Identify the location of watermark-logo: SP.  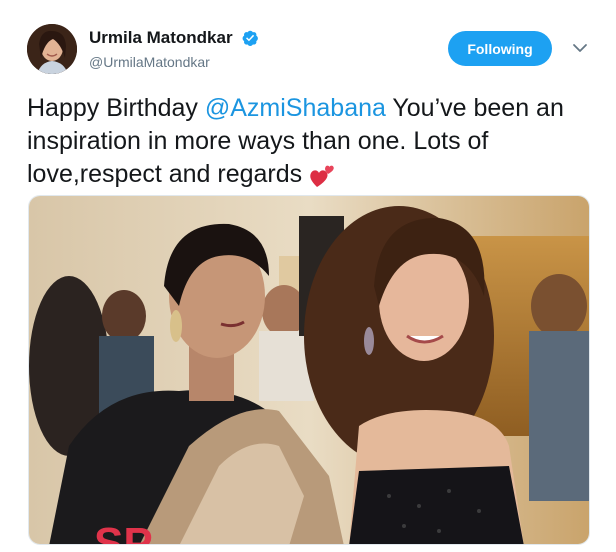
(123, 532).